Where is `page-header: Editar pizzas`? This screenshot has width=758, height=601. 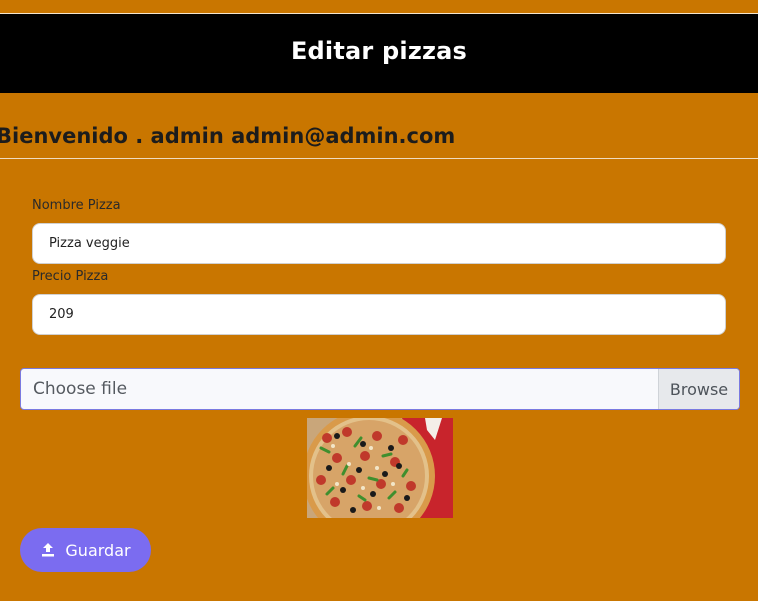 page-header: Editar pizzas is located at coordinates (379, 53).